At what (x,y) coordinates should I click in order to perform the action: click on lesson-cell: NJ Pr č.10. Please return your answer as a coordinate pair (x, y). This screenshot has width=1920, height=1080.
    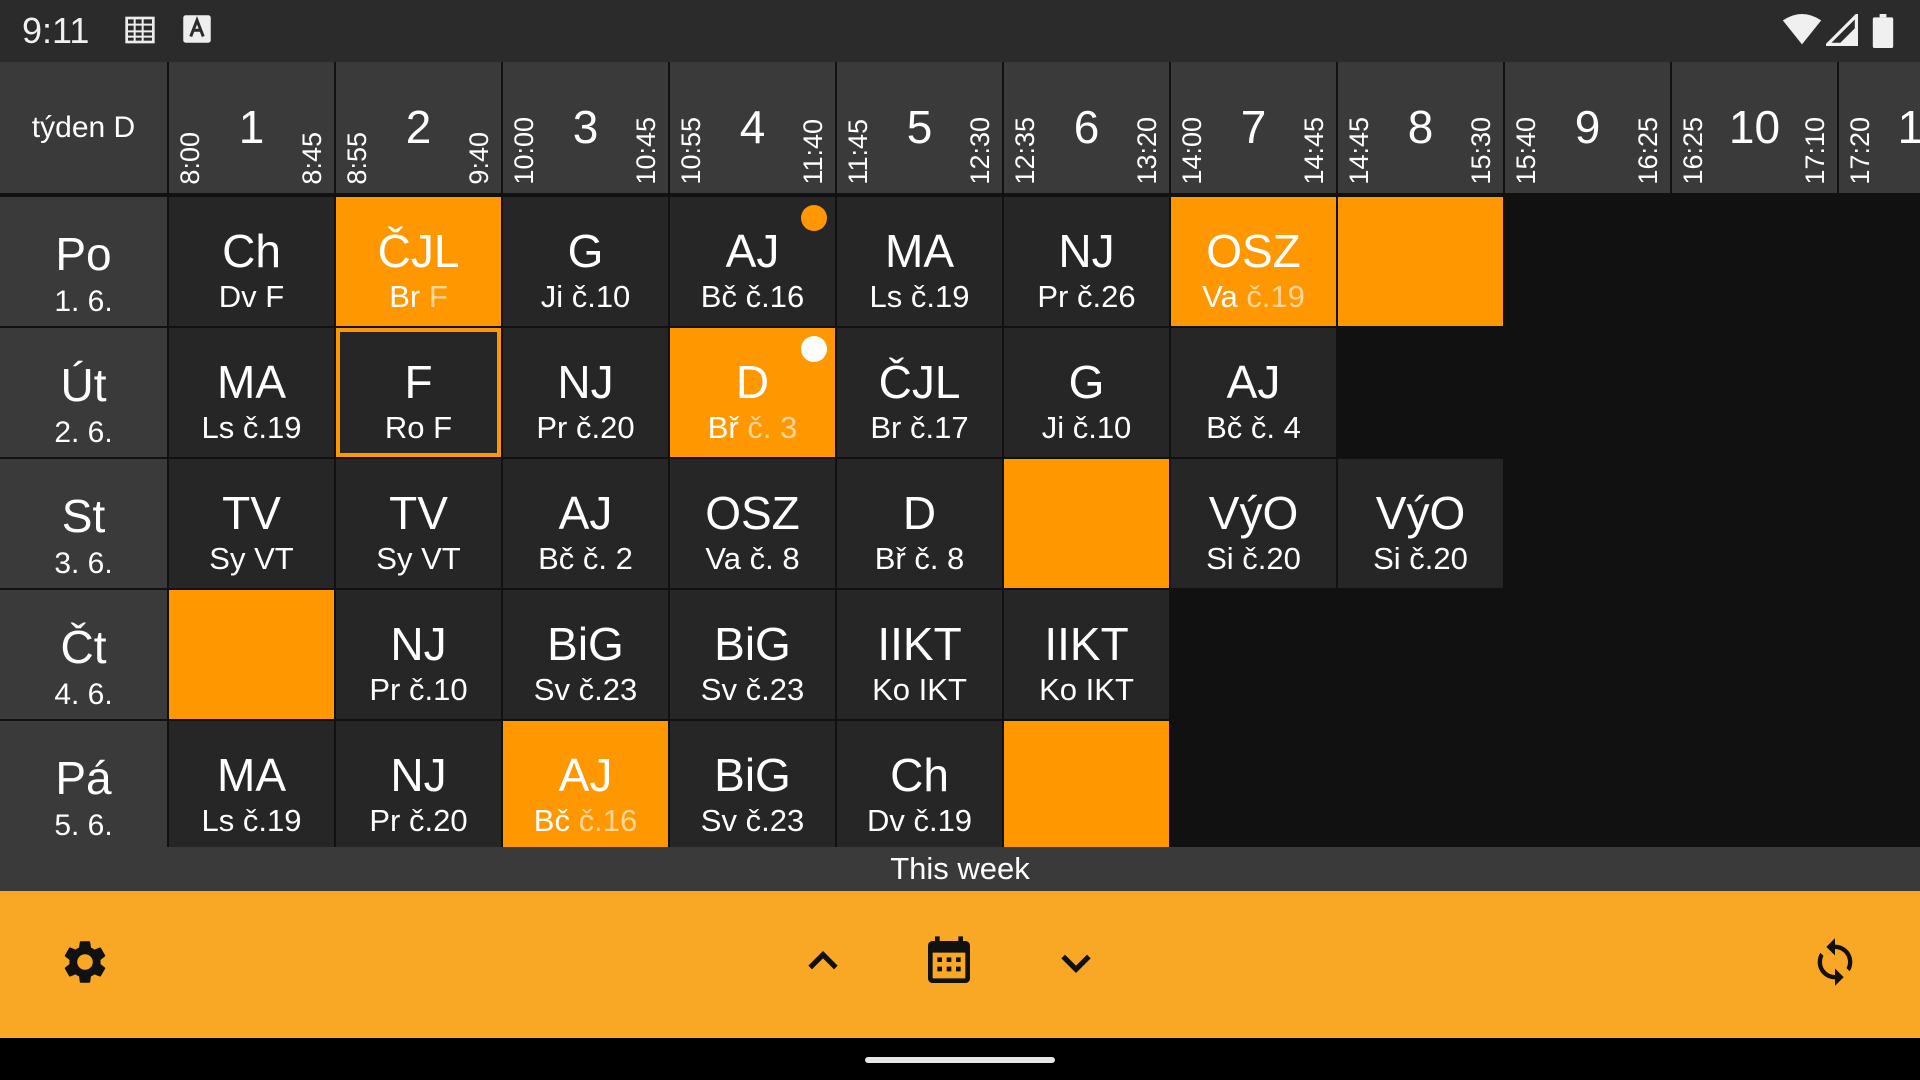
    Looking at the image, I should click on (418, 654).